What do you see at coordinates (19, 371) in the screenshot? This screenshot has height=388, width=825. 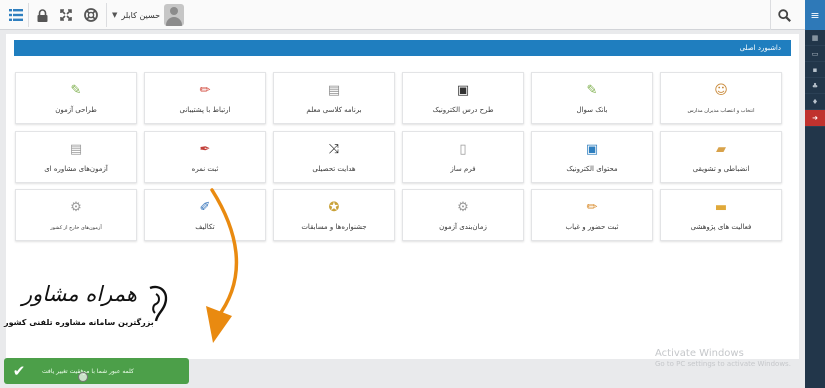 I see `check-icon: ✔` at bounding box center [19, 371].